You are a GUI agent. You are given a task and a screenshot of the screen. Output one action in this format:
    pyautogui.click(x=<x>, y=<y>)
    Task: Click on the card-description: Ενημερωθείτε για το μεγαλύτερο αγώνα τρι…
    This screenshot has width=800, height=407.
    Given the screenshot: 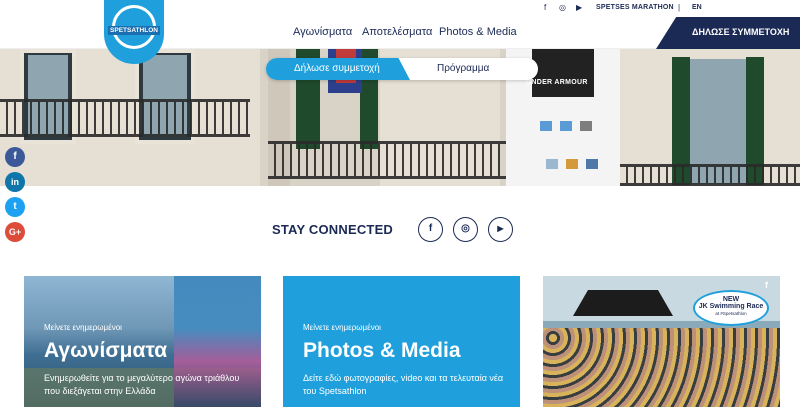 What is the action you would take?
    pyautogui.click(x=142, y=384)
    